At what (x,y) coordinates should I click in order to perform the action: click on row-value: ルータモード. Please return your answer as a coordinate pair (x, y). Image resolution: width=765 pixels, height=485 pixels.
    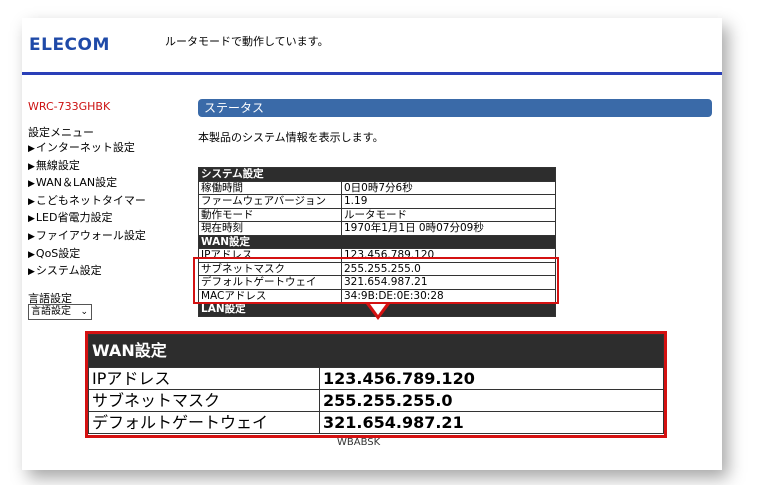
    Looking at the image, I should click on (448, 214).